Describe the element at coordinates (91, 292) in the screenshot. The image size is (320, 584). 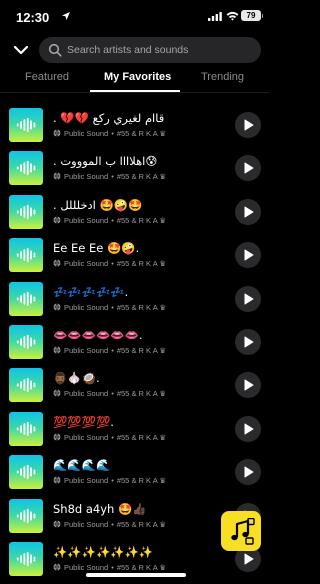
I see `sound-title: 💤💤💤💤💤.` at that location.